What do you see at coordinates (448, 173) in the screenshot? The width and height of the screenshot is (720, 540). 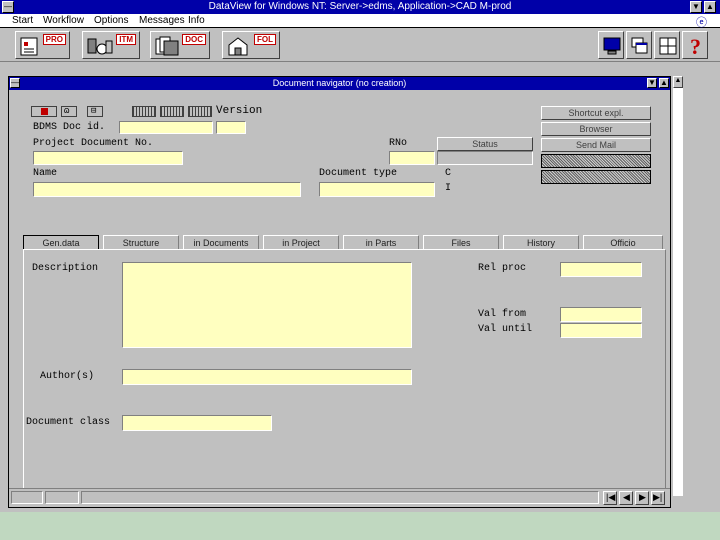 I see `doc-type-flag: C` at bounding box center [448, 173].